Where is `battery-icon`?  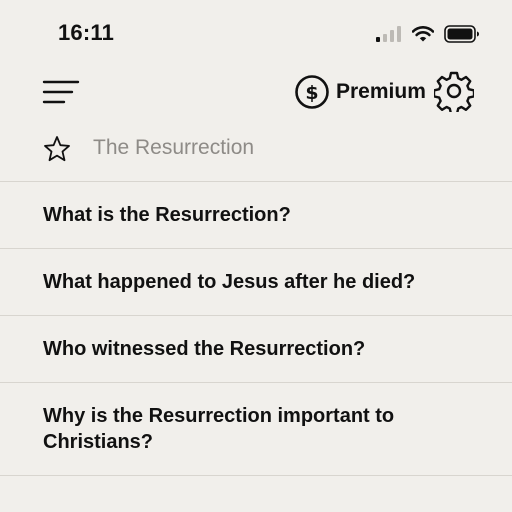 battery-icon is located at coordinates (461, 34).